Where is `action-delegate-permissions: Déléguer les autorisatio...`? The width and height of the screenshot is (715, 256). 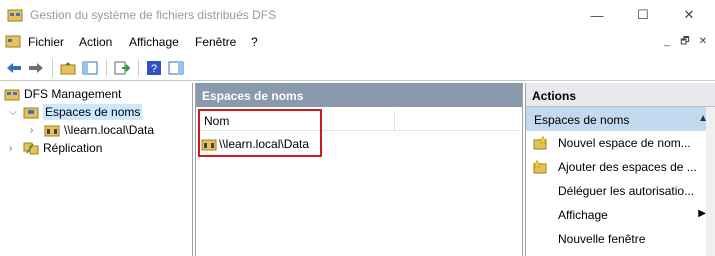 action-delegate-permissions: Déléguer les autorisatio... is located at coordinates (620, 191).